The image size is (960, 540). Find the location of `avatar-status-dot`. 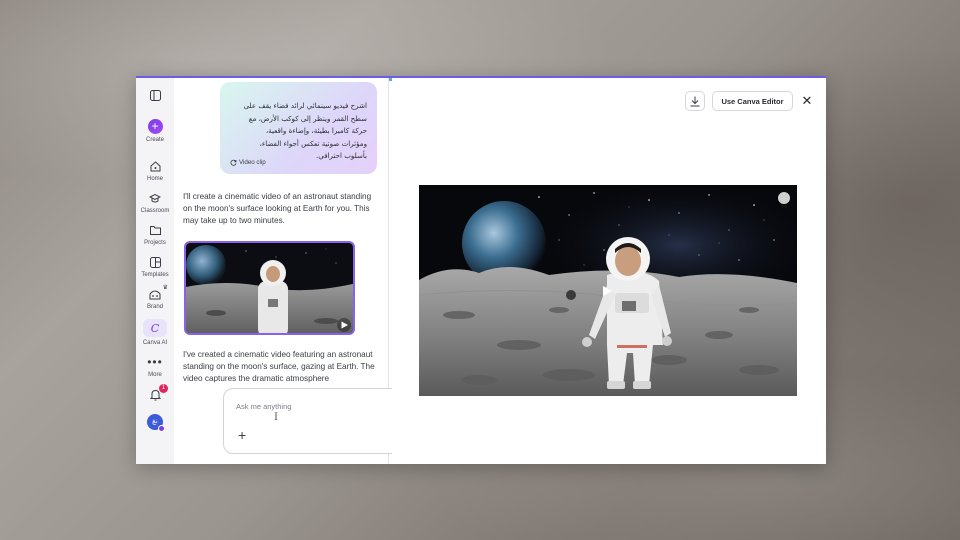

avatar-status-dot is located at coordinates (161, 428).